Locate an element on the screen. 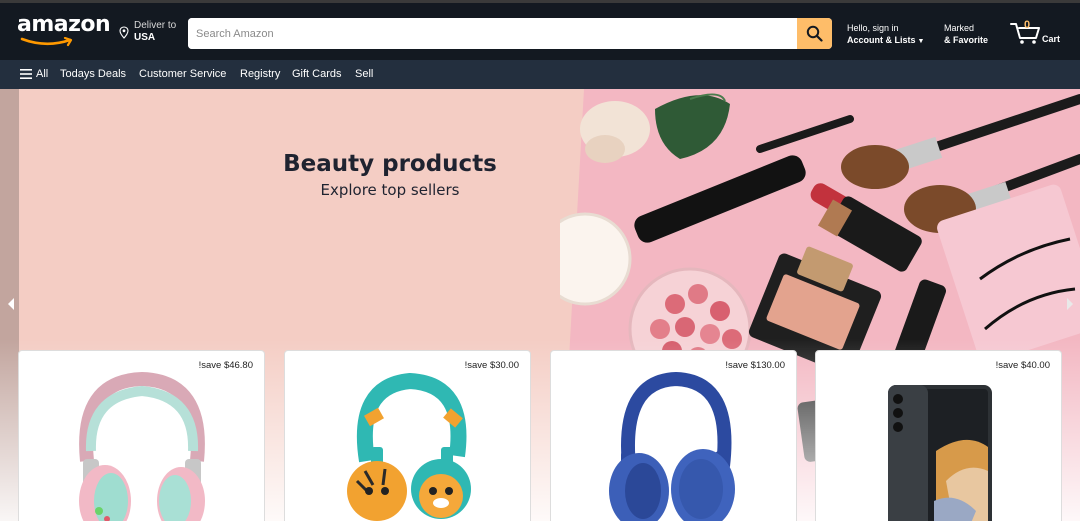 The height and width of the screenshot is (521, 1080). caret-down-icon: ▼ is located at coordinates (921, 41).